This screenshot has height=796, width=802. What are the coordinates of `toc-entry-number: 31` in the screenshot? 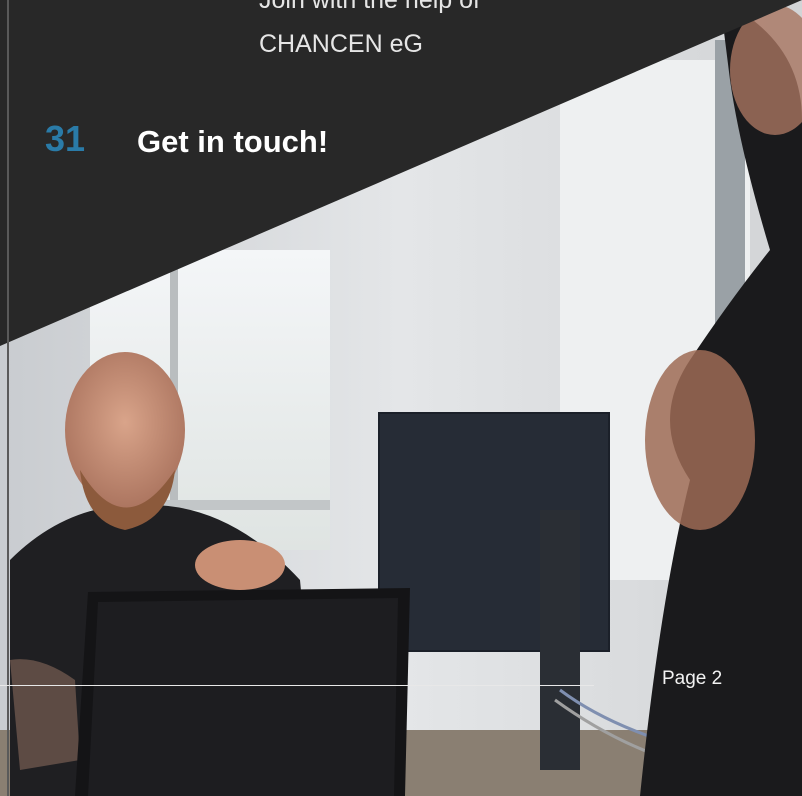 It's located at (65, 138).